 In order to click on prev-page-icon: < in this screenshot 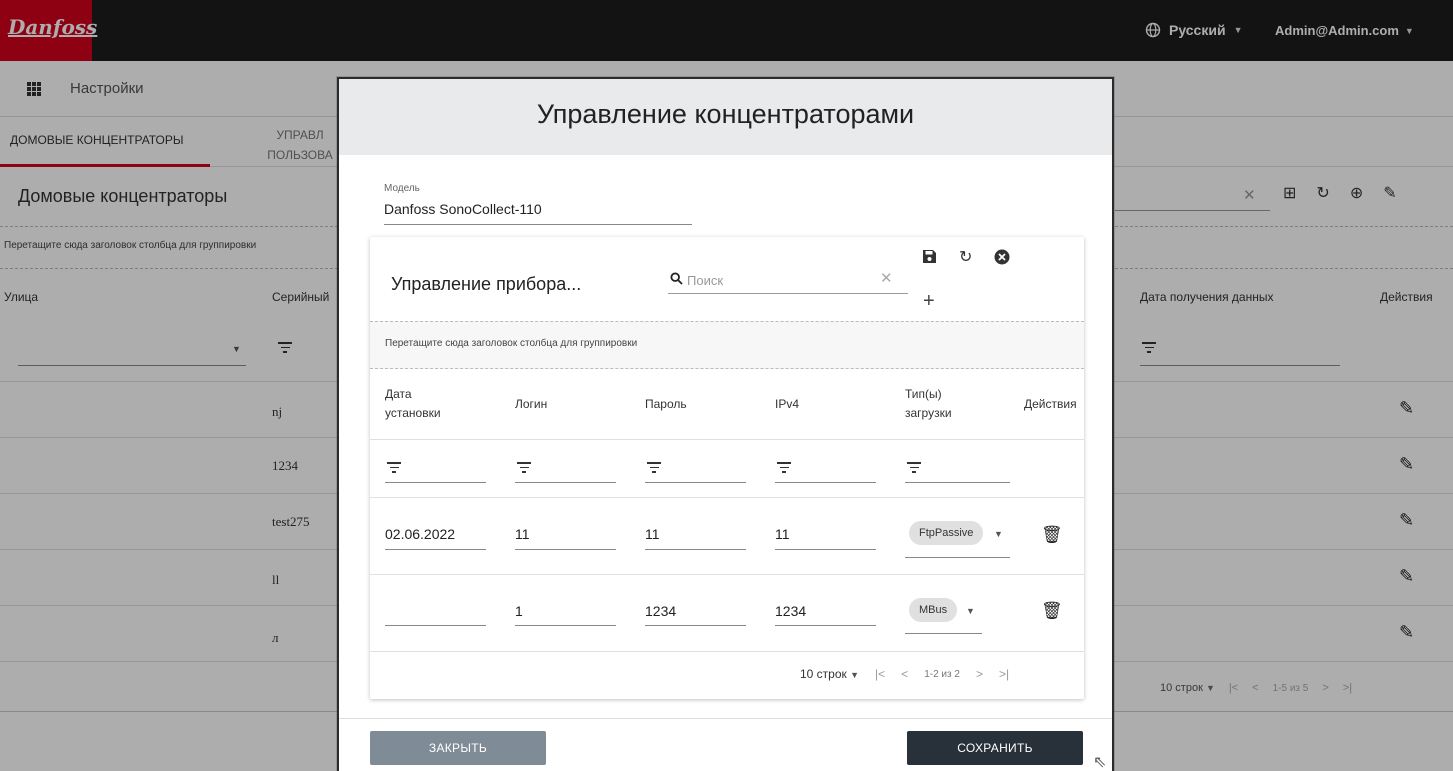, I will do `click(904, 674)`.